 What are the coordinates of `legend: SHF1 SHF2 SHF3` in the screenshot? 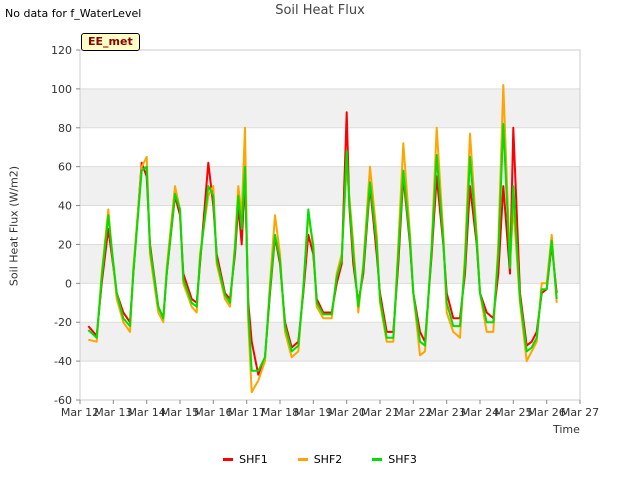 It's located at (320, 459).